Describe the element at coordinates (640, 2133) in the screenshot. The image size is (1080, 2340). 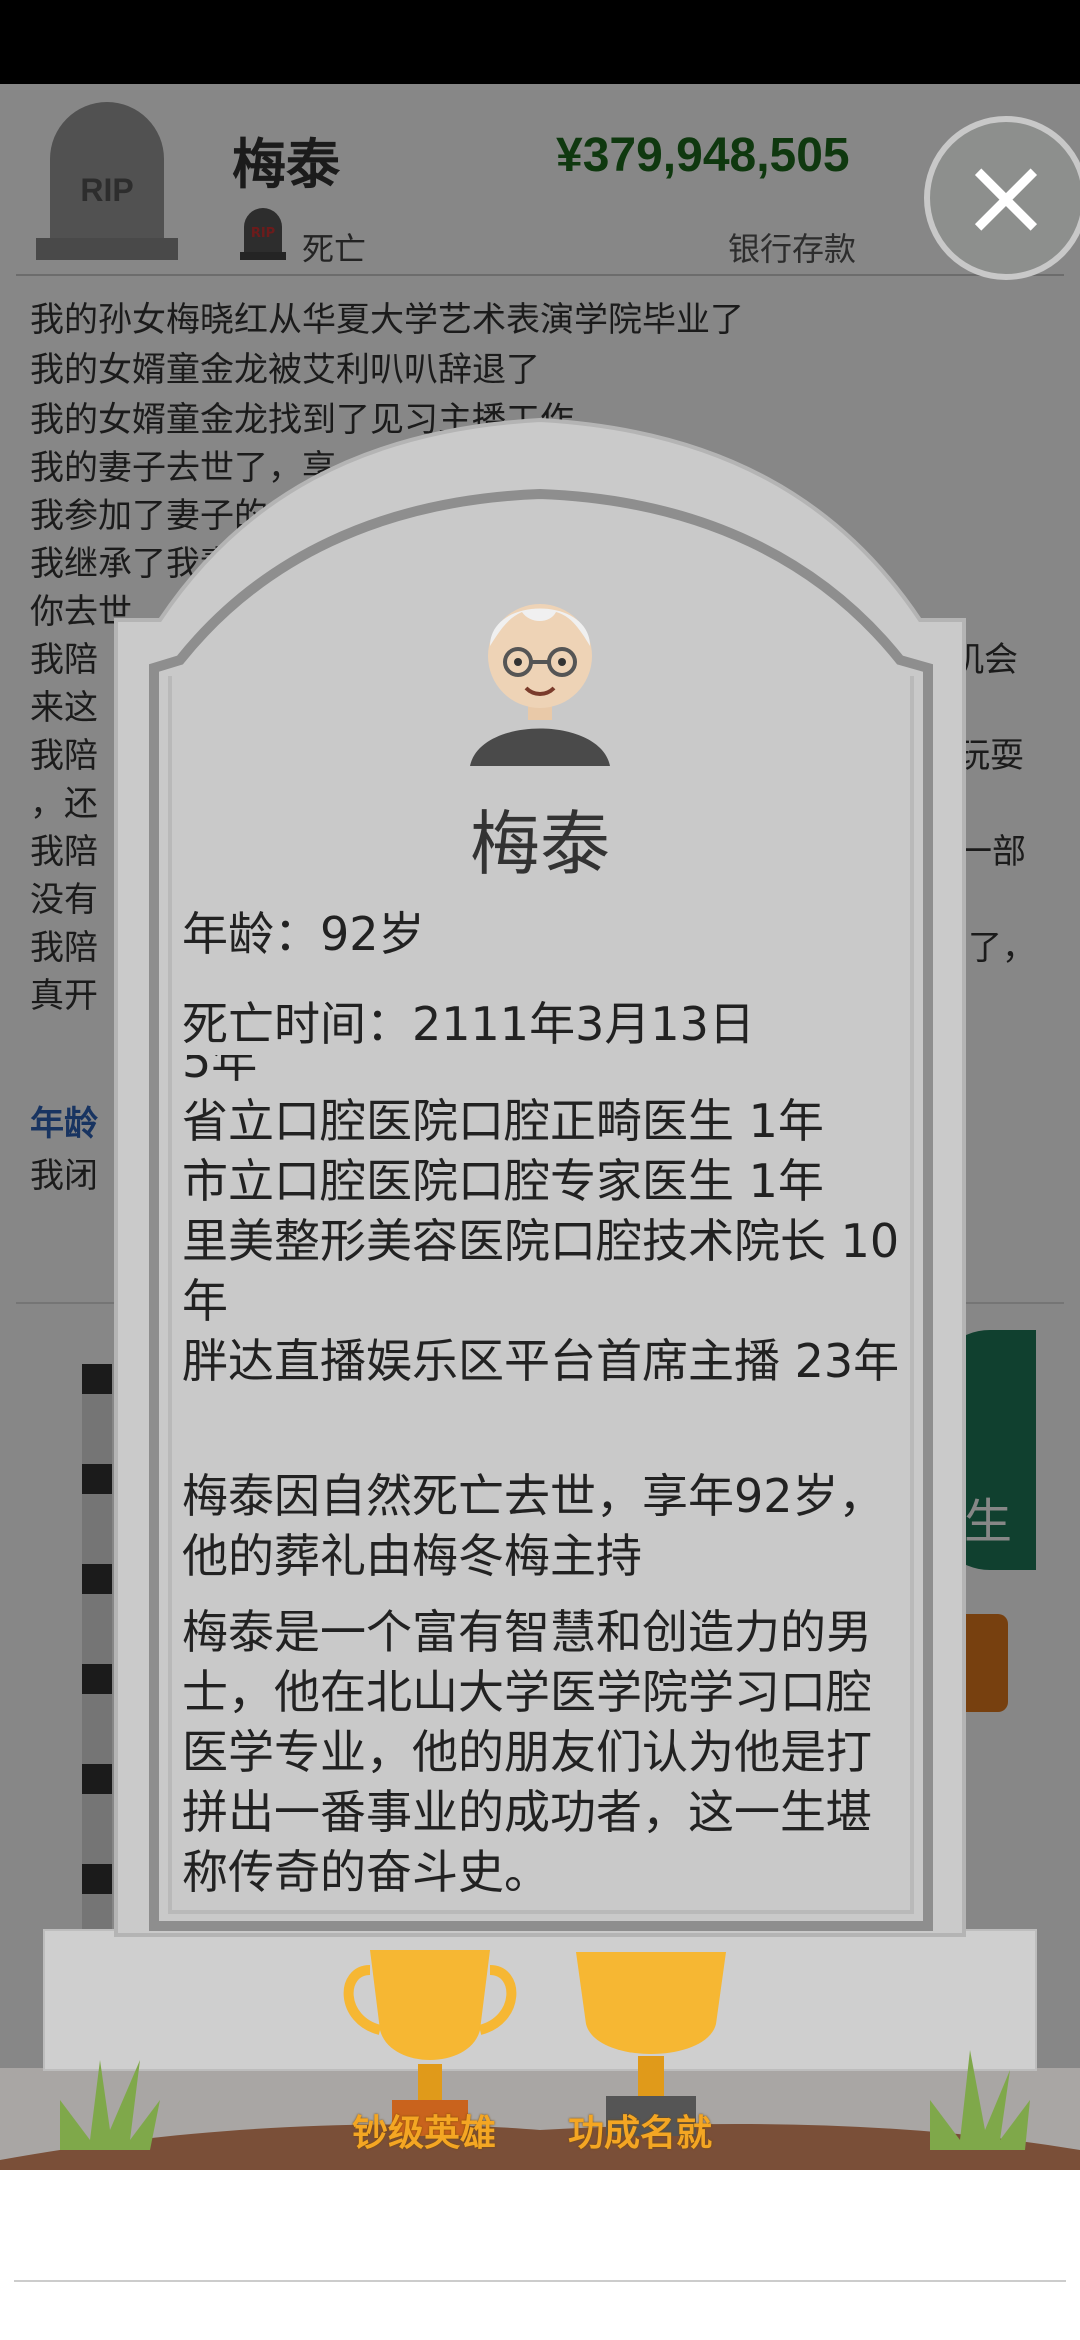
I see `trophy-label: 功成名就` at that location.